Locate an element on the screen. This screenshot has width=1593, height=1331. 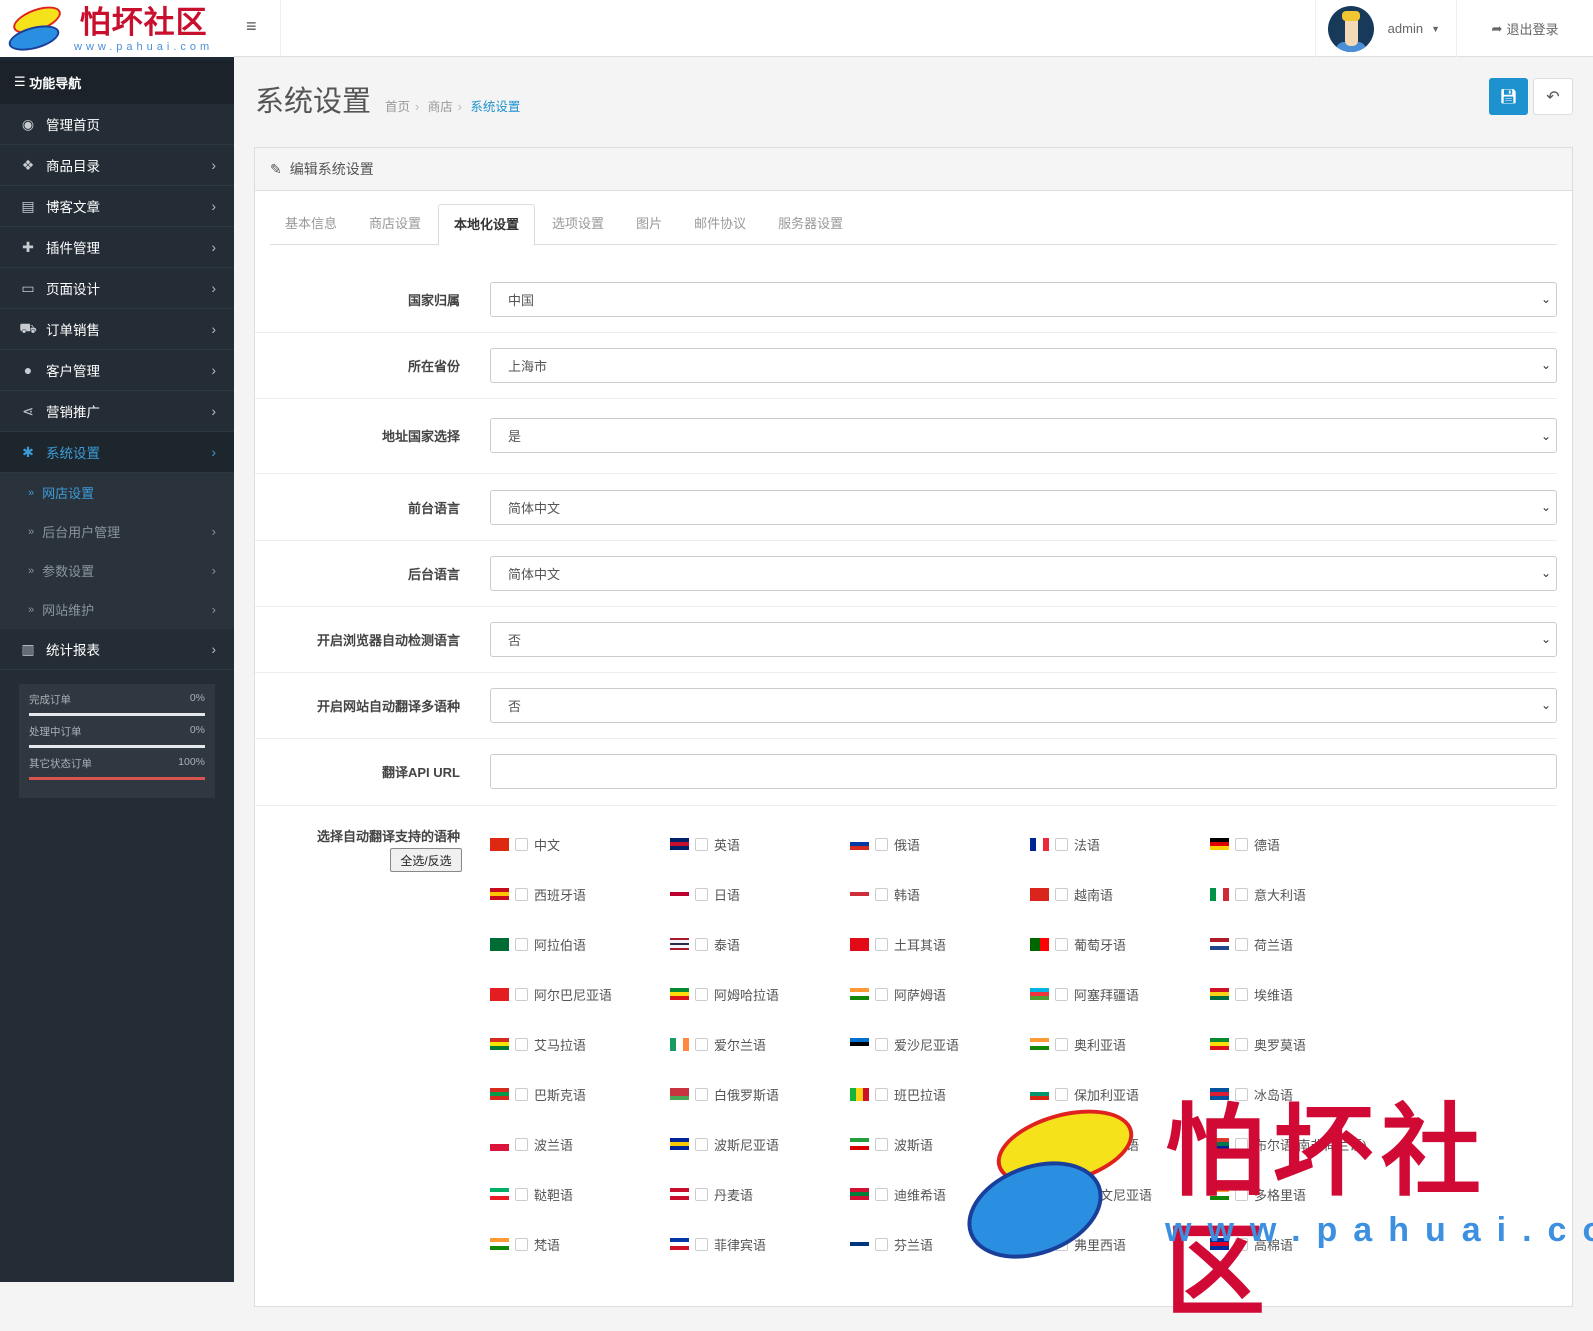
language-option: 英语 is located at coordinates (705, 844).